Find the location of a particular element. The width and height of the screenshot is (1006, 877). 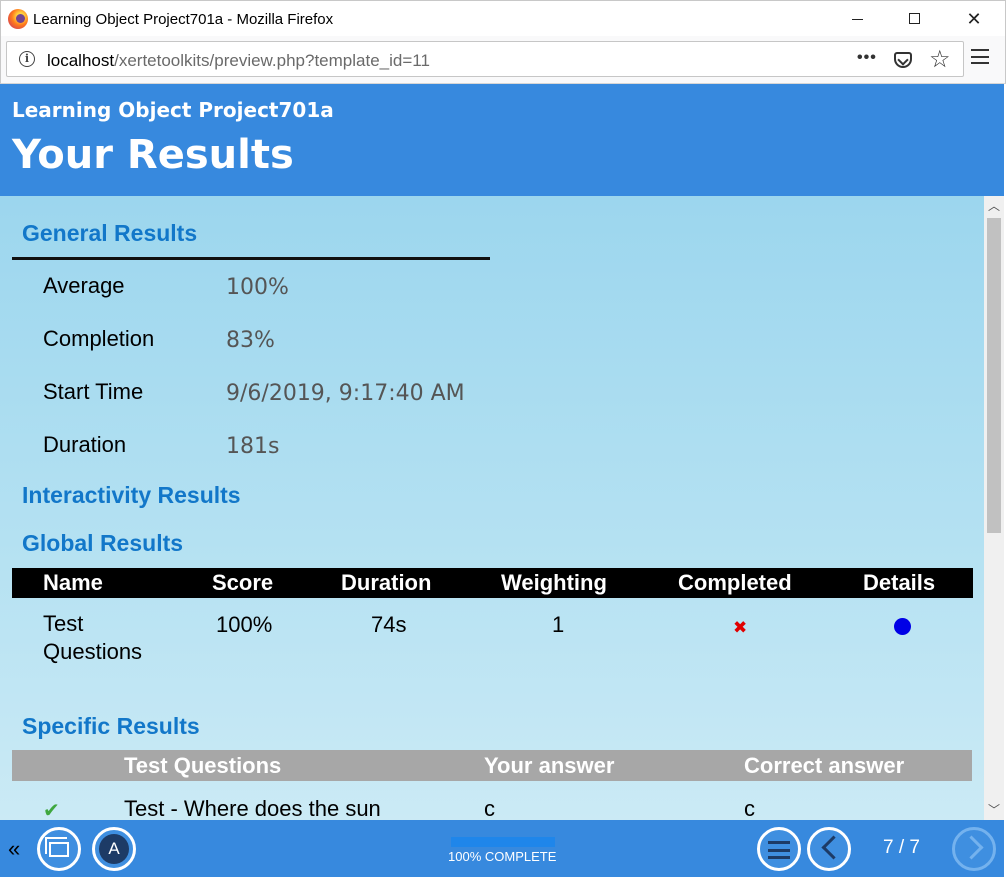

global-results-heading: Global Results is located at coordinates (103, 543).